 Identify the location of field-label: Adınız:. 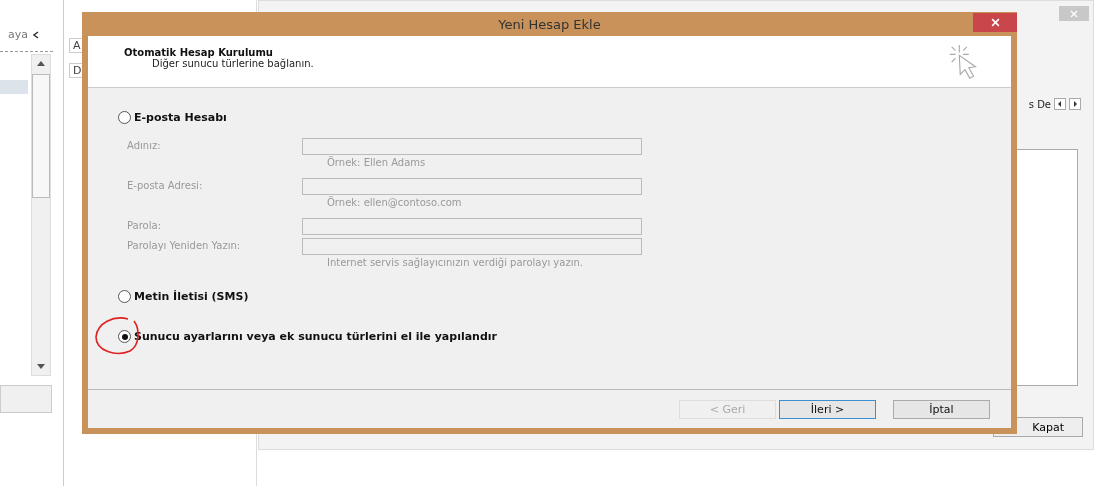
(144, 146).